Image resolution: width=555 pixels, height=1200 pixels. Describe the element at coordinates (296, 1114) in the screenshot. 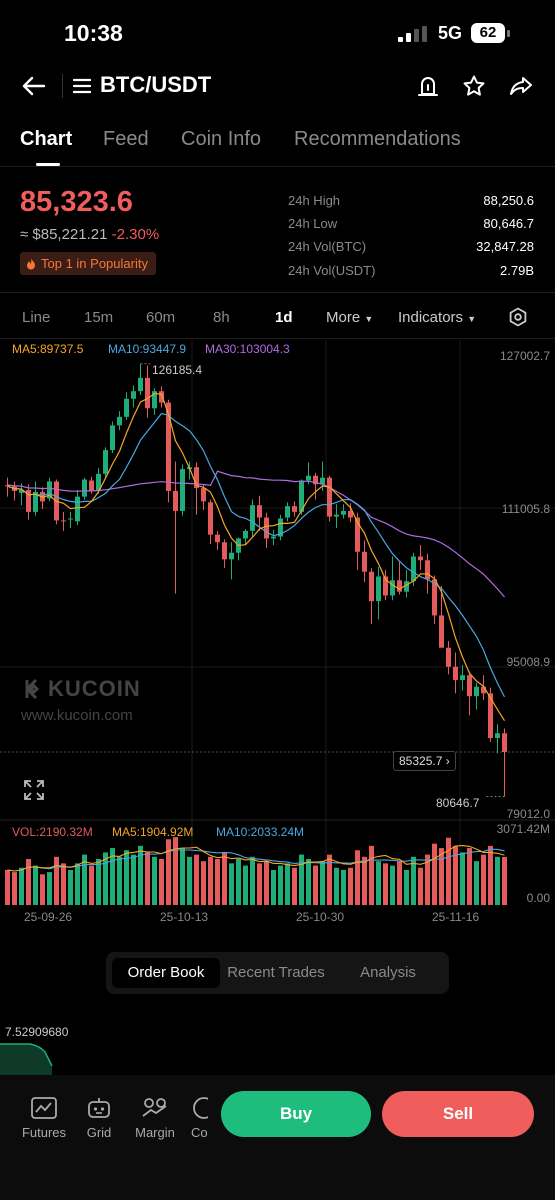

I see `buy-button: Buy` at that location.